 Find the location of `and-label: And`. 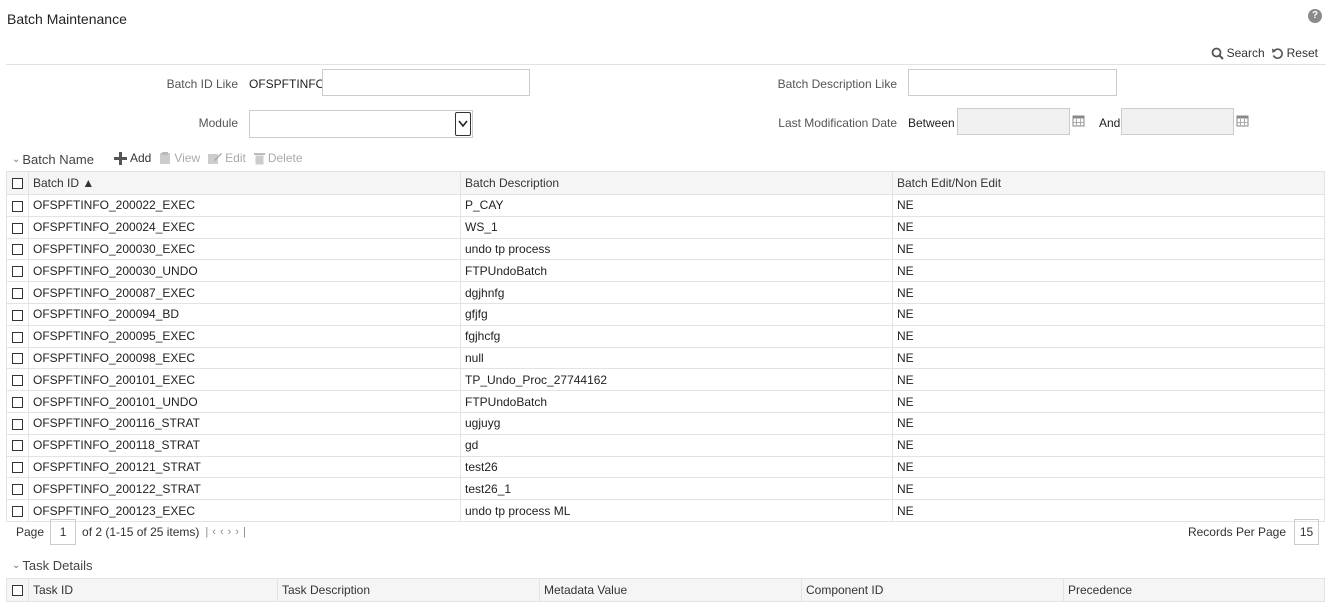

and-label: And is located at coordinates (1110, 123).